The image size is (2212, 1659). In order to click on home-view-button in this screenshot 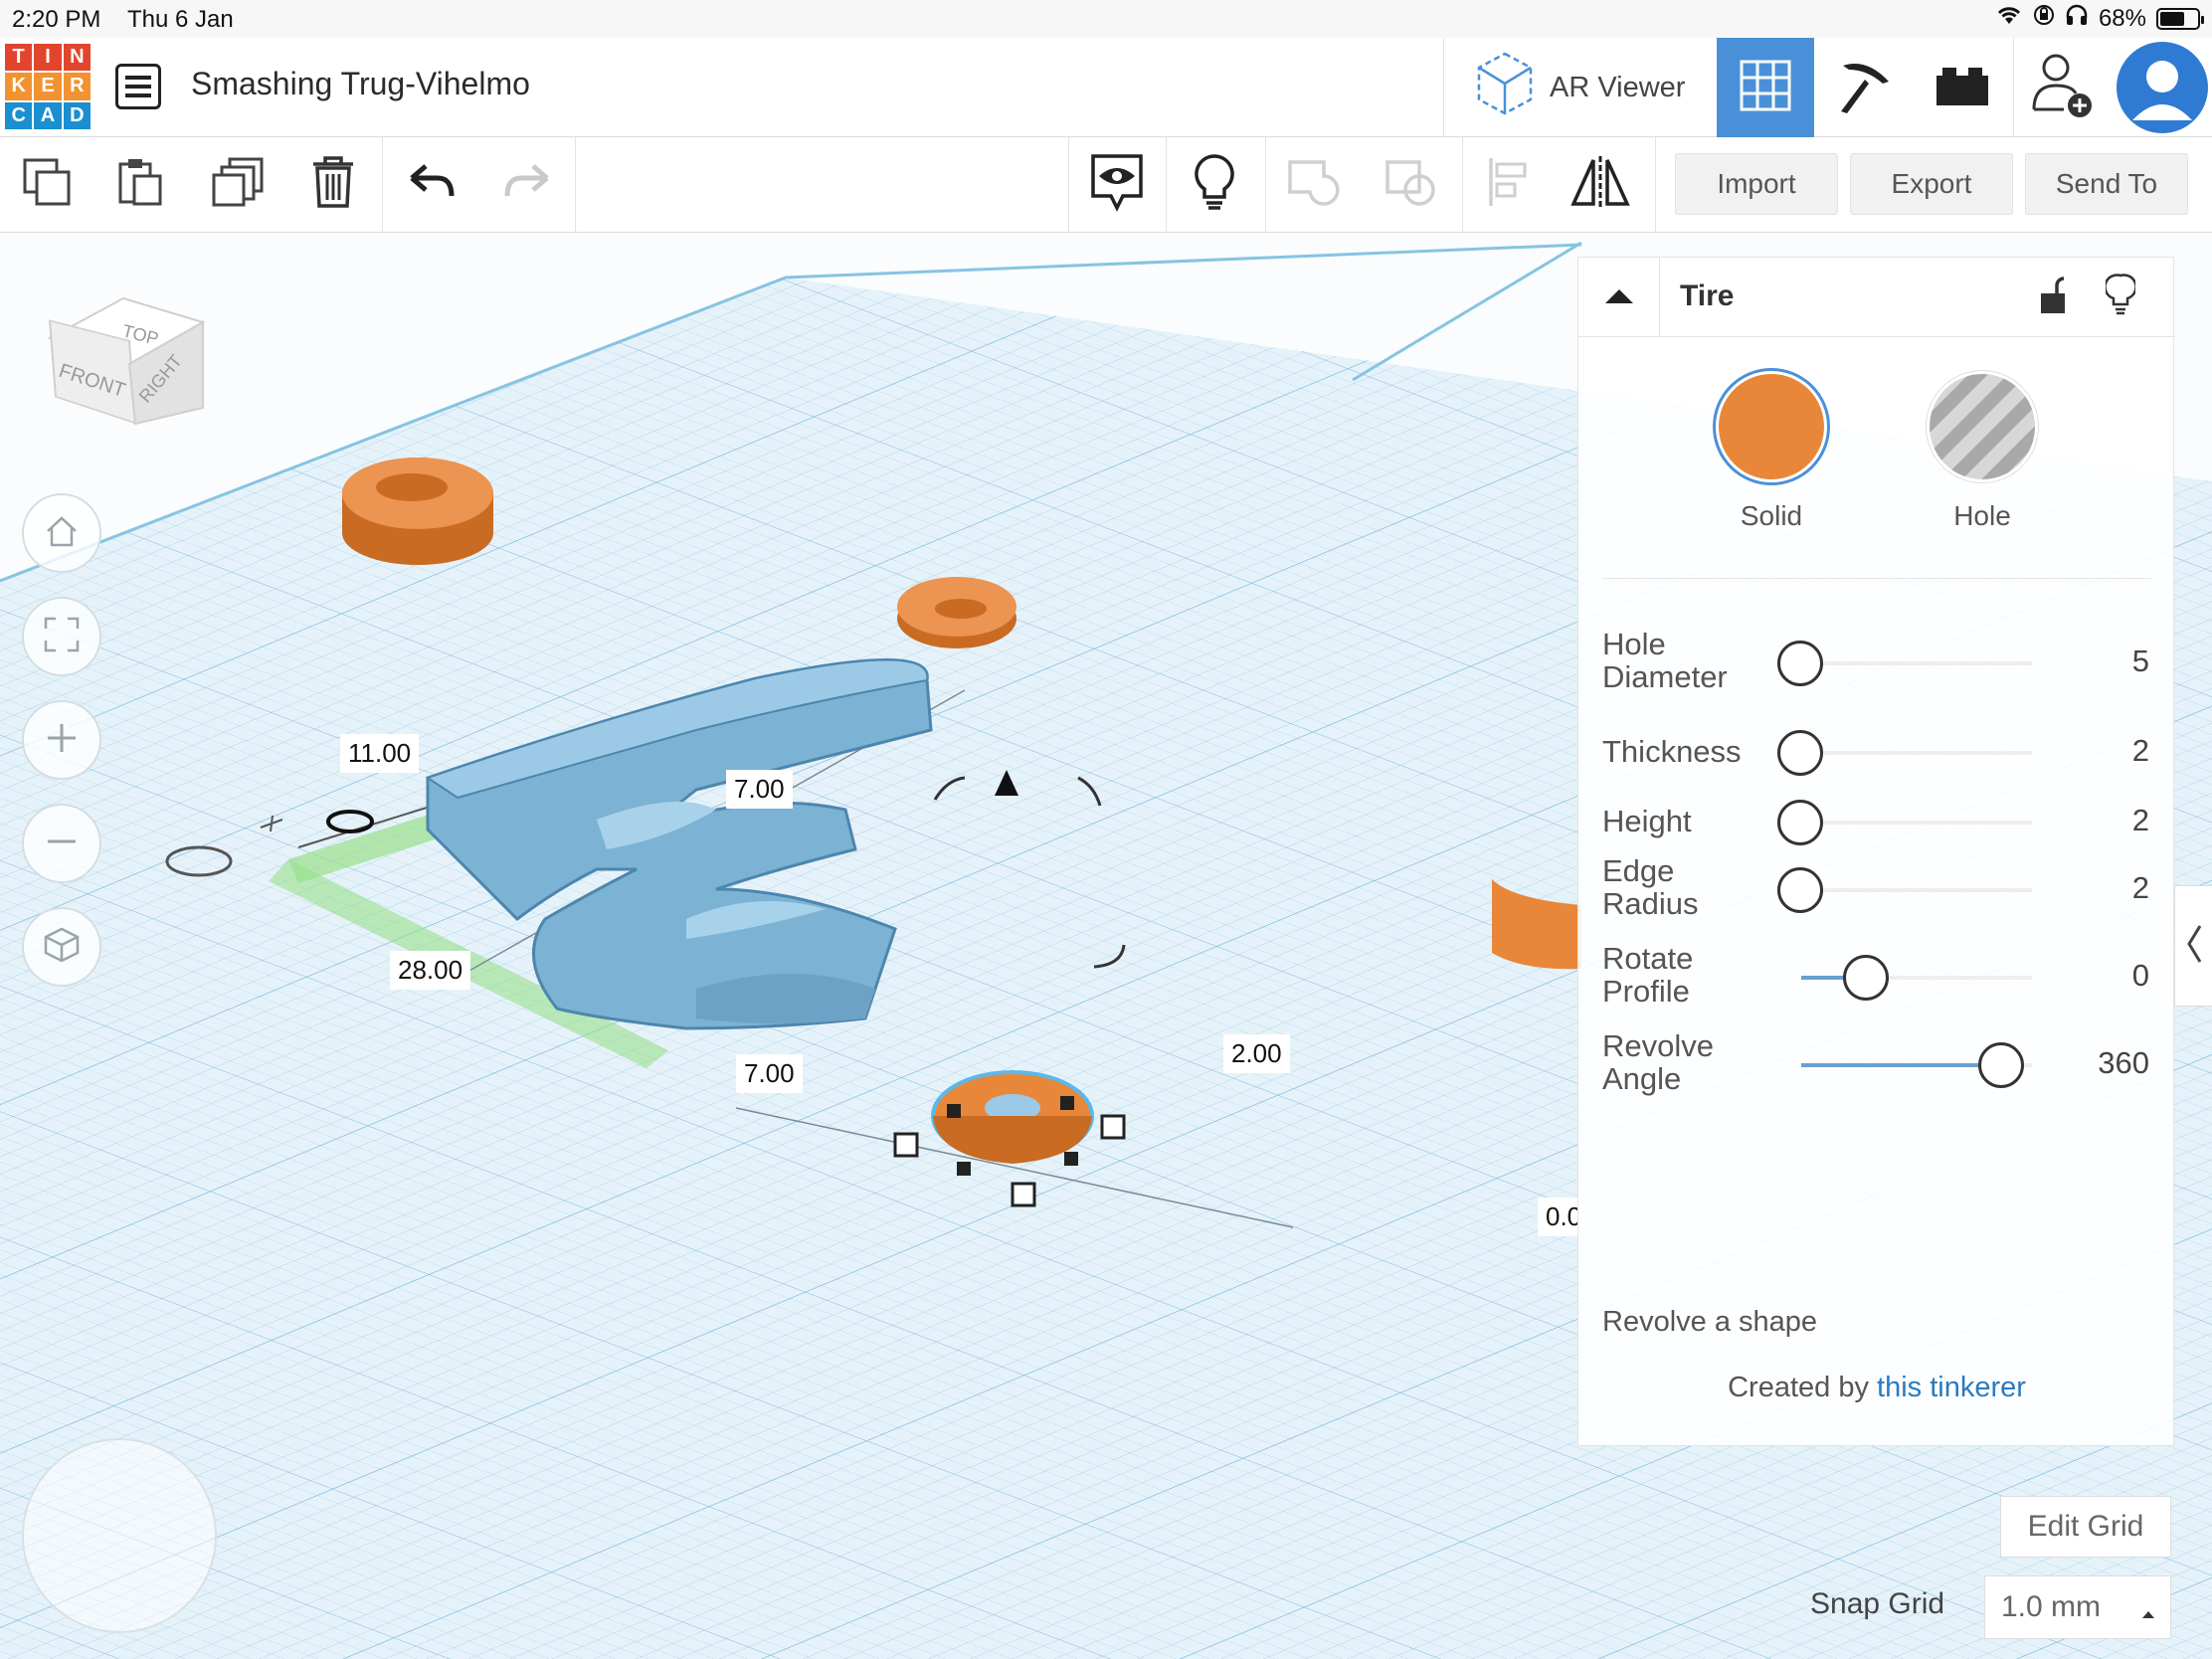, I will do `click(61, 533)`.